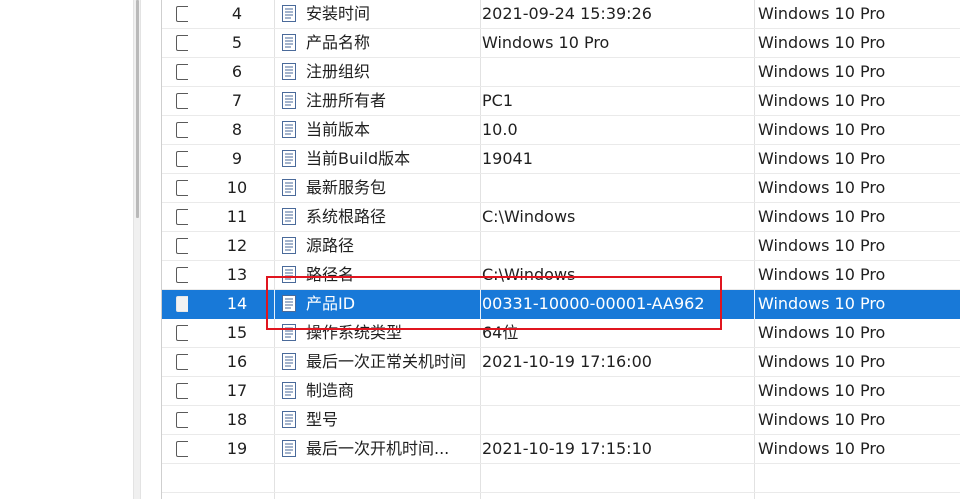 This screenshot has height=499, width=960. Describe the element at coordinates (567, 448) in the screenshot. I see `property-value: 2021-10-19 17:15:10` at that location.